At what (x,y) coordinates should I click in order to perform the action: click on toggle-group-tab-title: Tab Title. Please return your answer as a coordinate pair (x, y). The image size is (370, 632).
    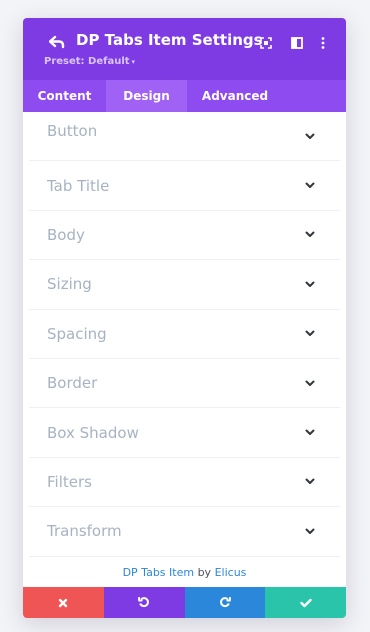
    Looking at the image, I should click on (184, 186).